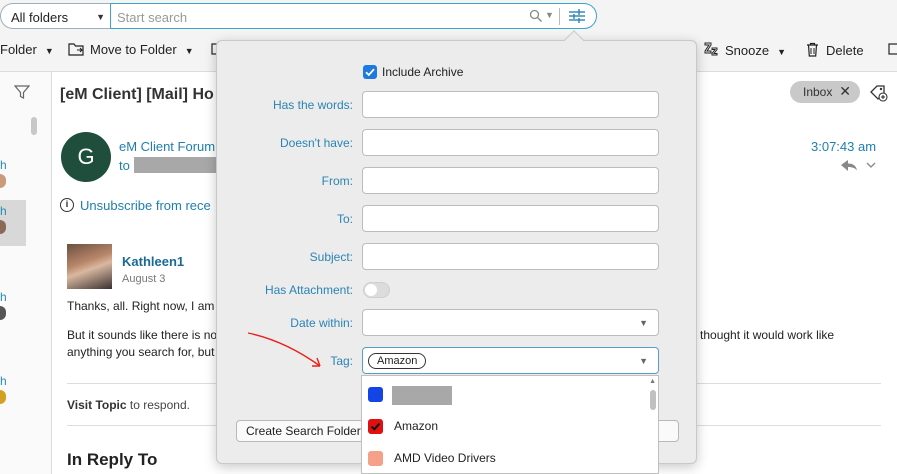 The image size is (897, 474). Describe the element at coordinates (76, 49) in the screenshot. I see `move-folder-icon` at that location.